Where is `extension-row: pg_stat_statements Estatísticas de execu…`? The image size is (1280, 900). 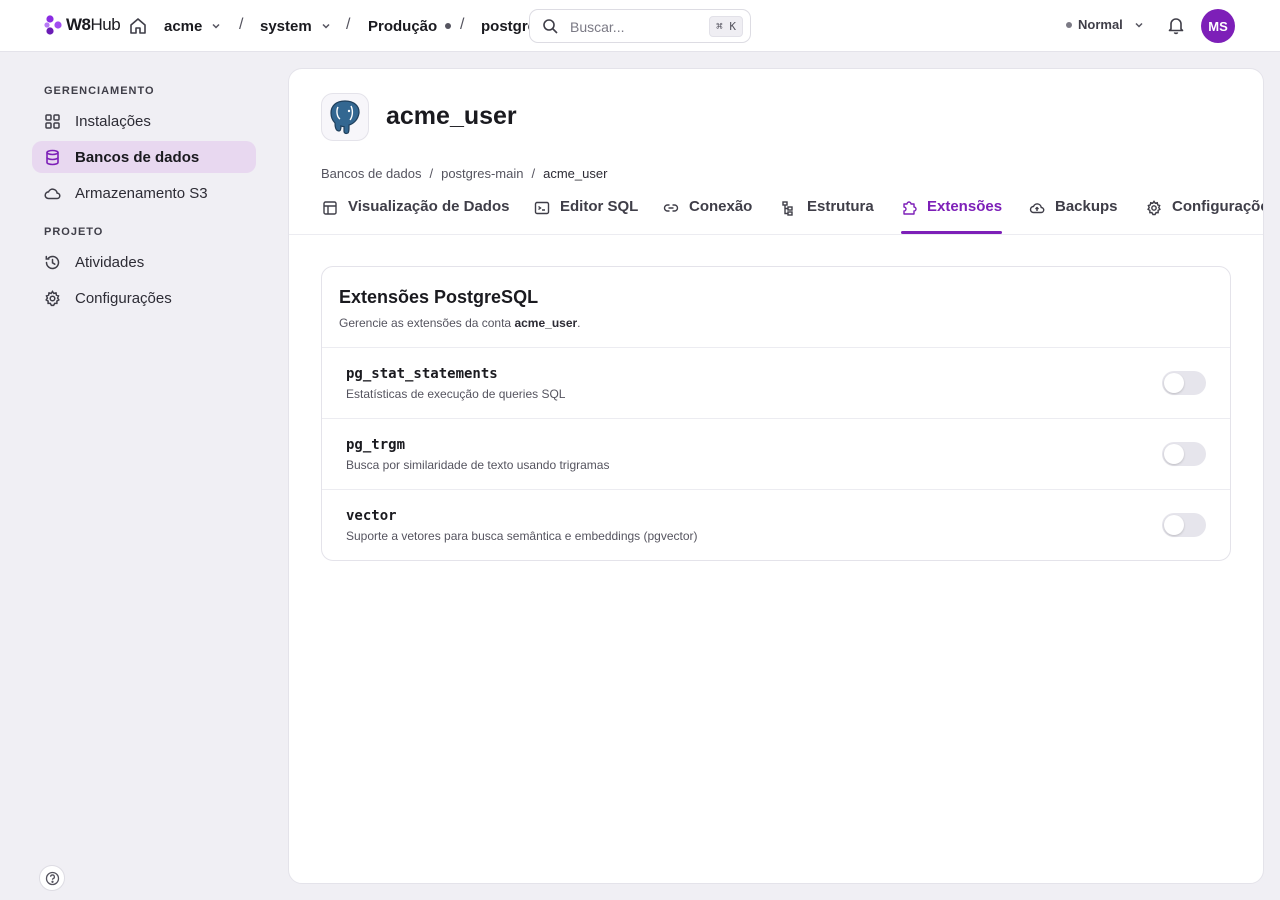 extension-row: pg_stat_statements Estatísticas de execu… is located at coordinates (776, 382).